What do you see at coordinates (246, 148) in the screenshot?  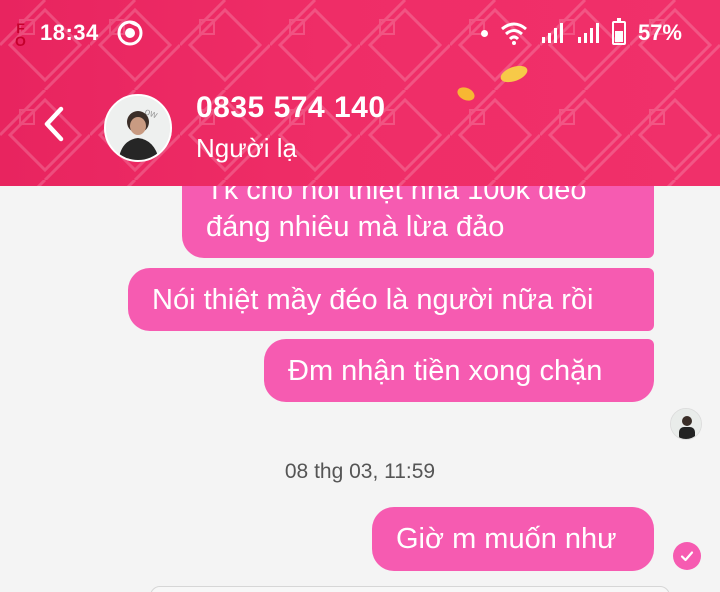 I see `contact-status: Người lạ` at bounding box center [246, 148].